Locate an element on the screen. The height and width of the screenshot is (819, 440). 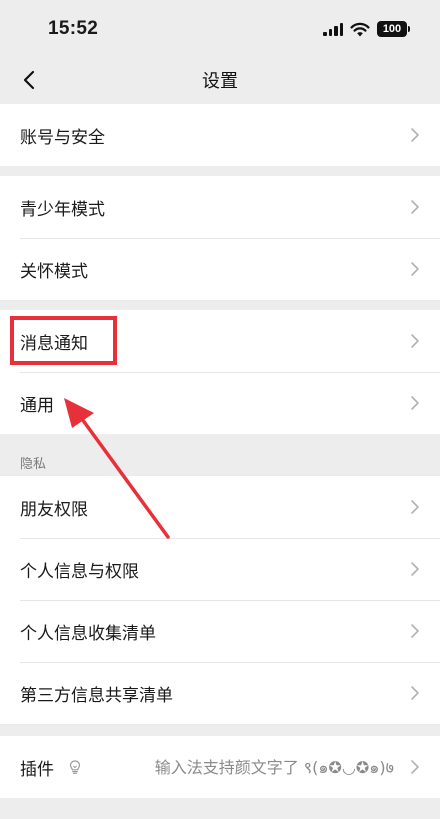
page-title: 设置 is located at coordinates (220, 81).